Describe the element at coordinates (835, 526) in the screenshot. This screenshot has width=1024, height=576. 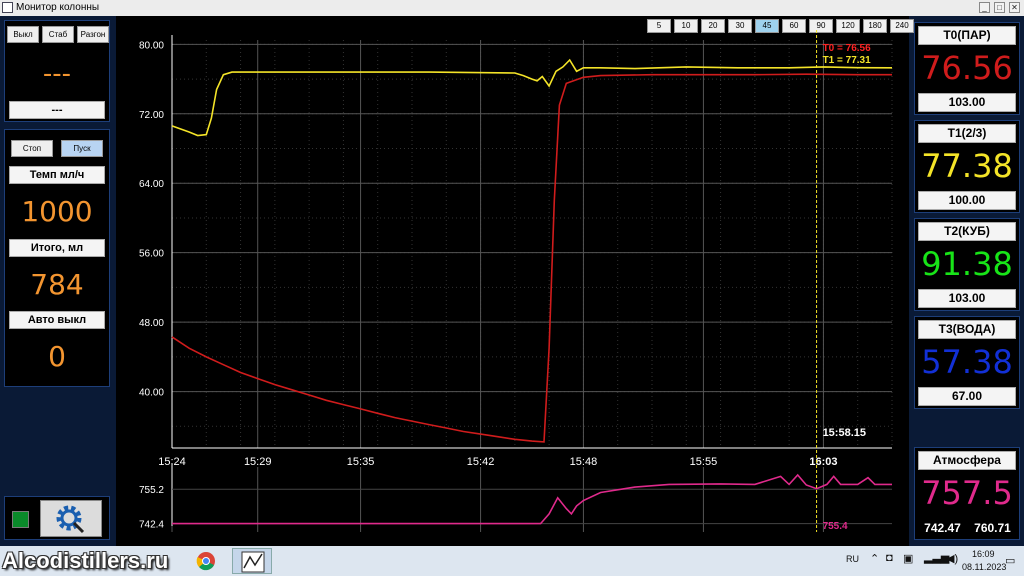
I see `cursor-pressure-label: 755.4` at that location.